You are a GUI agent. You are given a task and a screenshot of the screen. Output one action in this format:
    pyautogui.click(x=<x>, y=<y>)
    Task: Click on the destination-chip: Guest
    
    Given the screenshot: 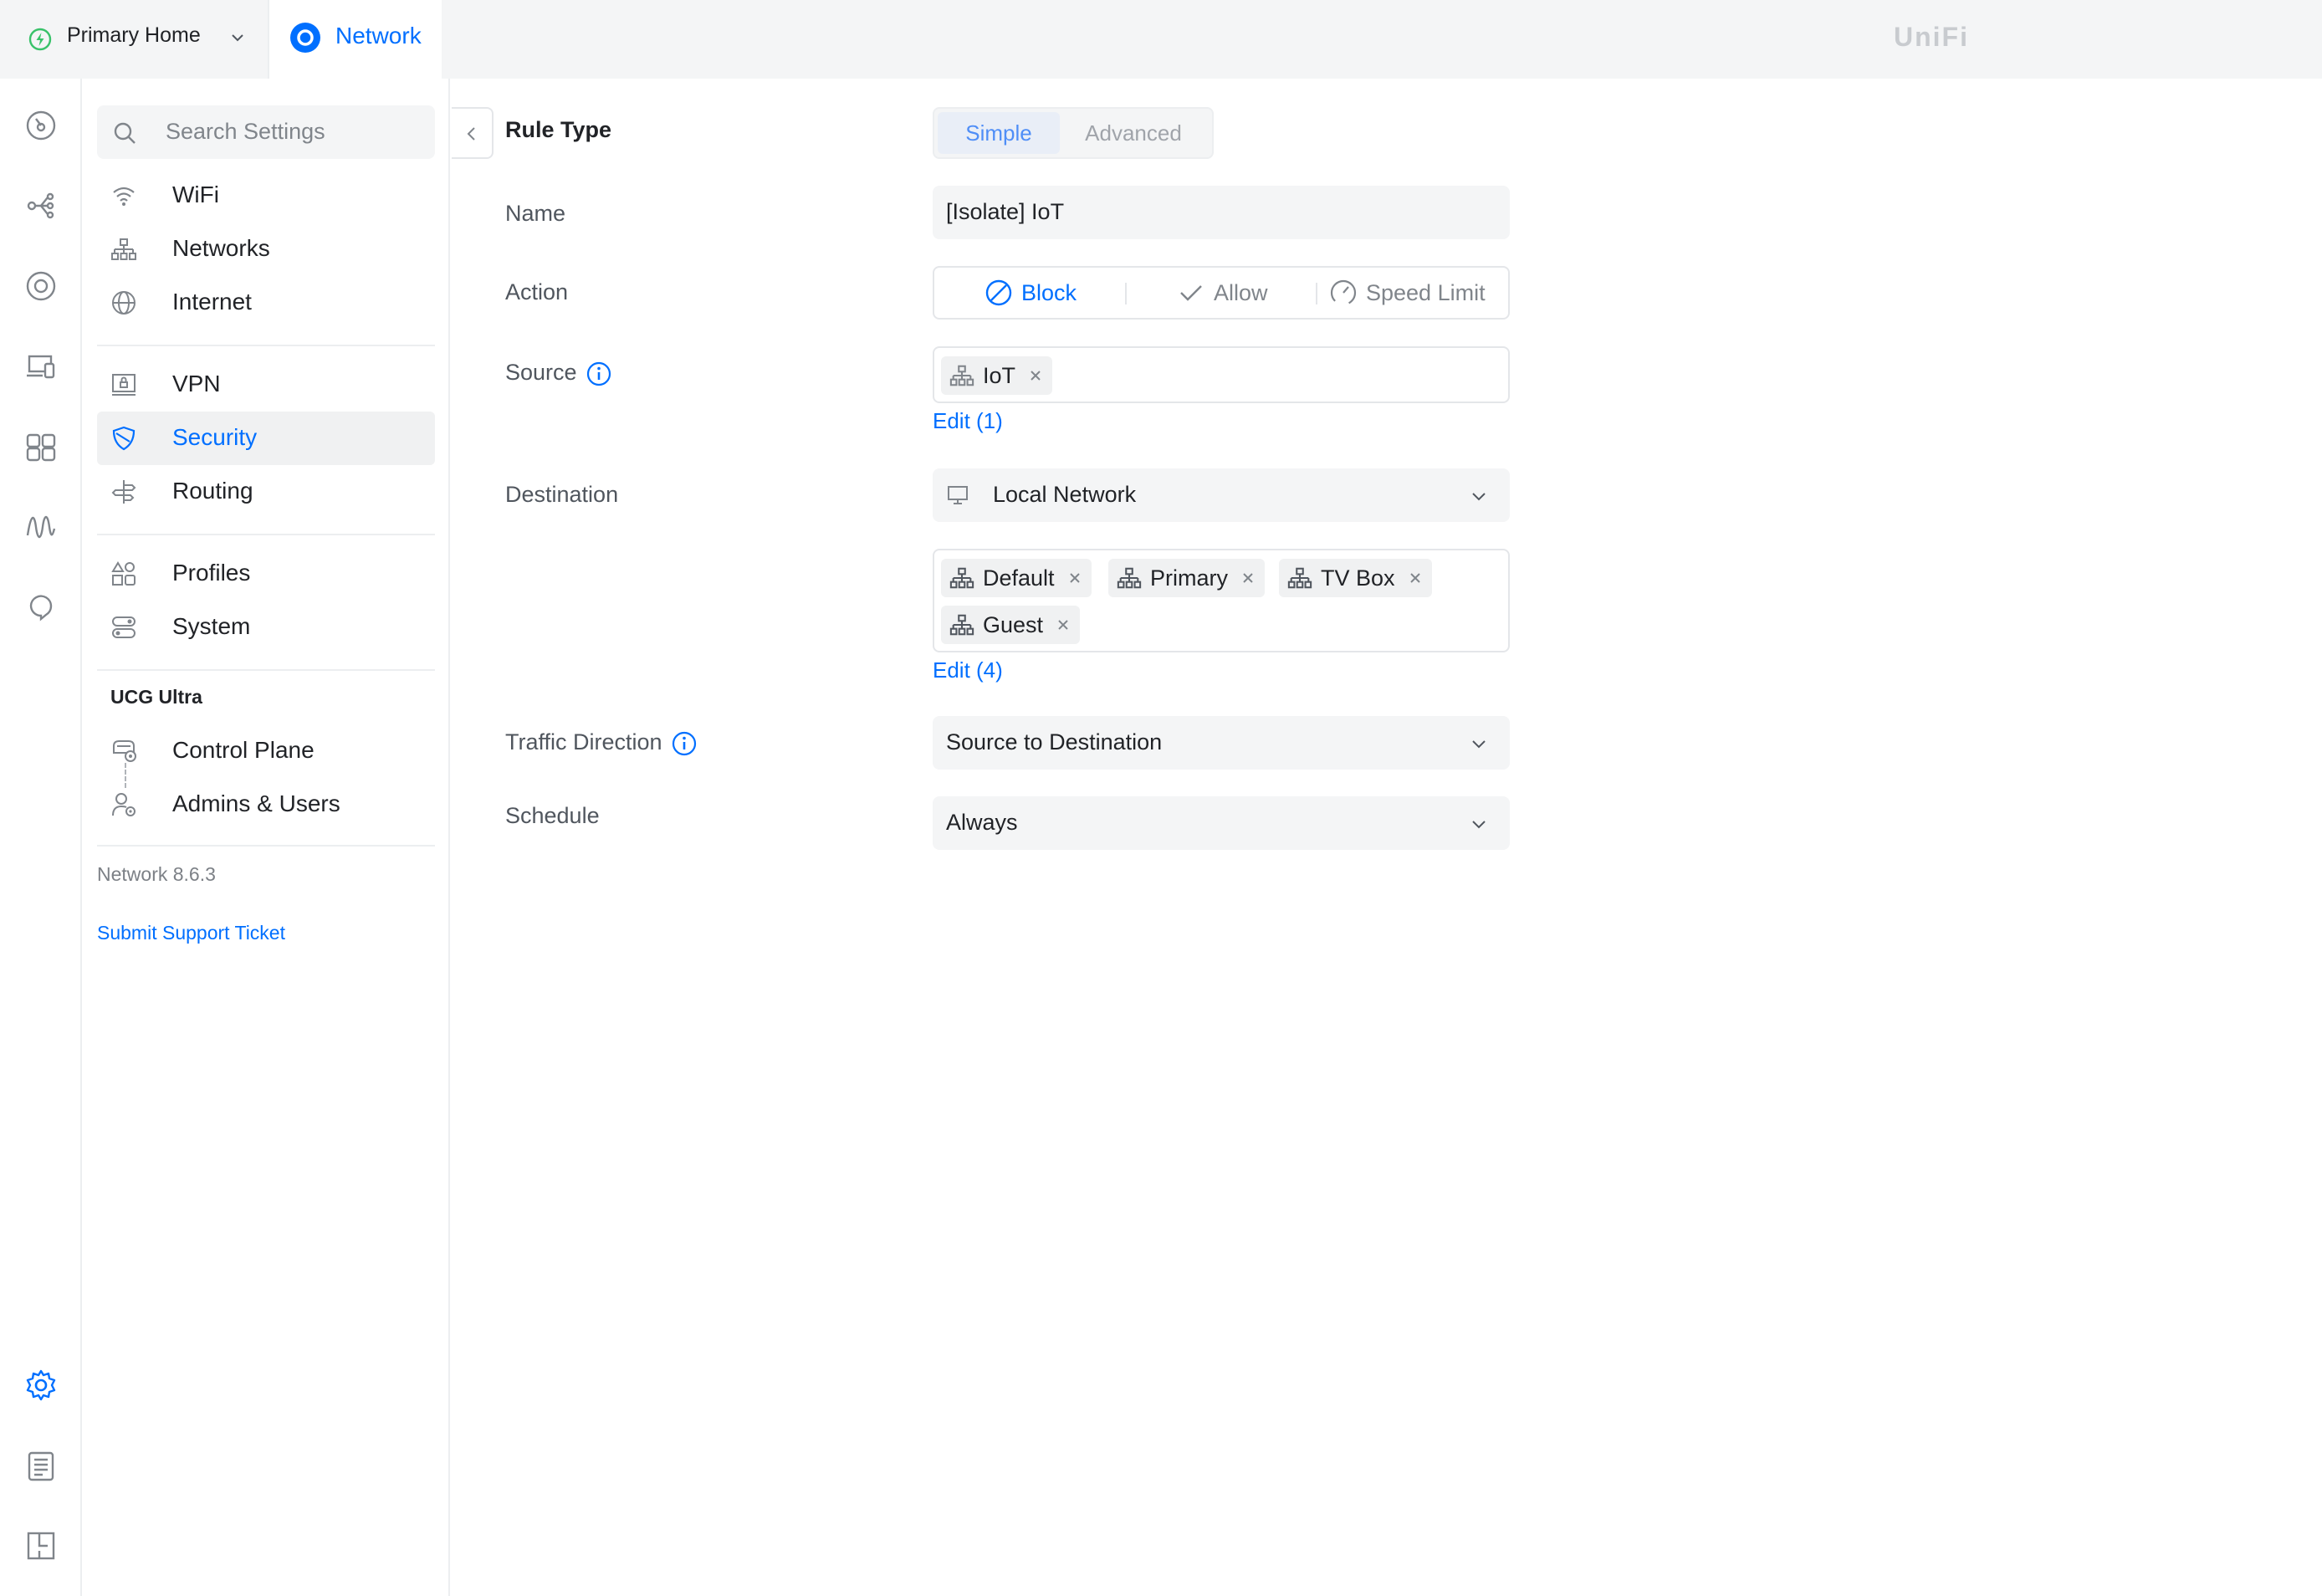 What is the action you would take?
    pyautogui.click(x=1011, y=625)
    